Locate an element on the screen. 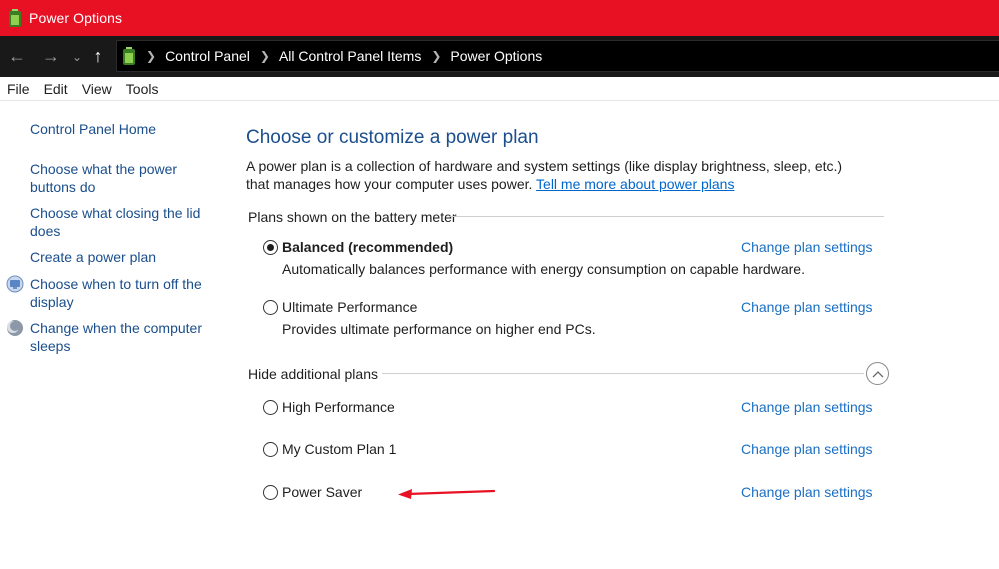  sidebar-item-closing-lid: Choose what closing the lid does is located at coordinates (120, 222).